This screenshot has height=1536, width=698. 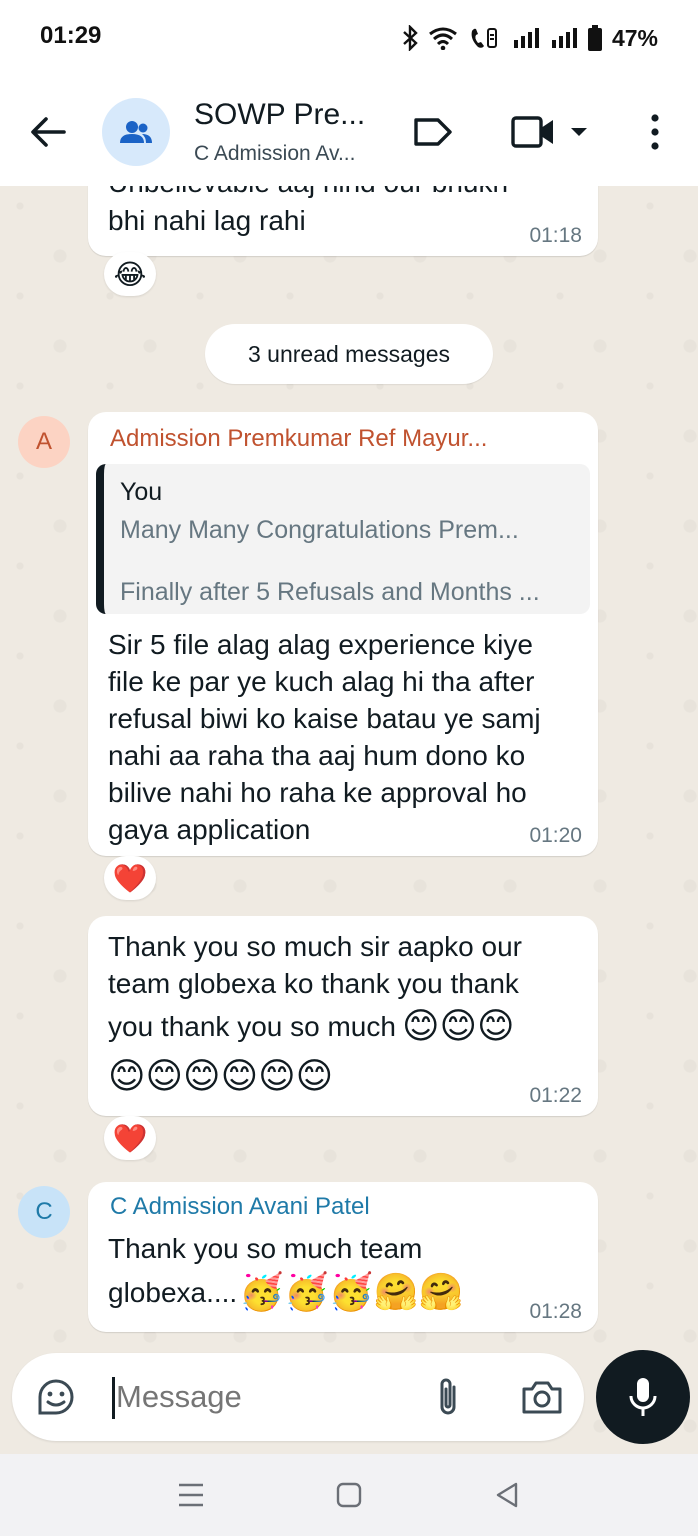 I want to click on message-line: nahi aa raha tha aaj hum dono ko, so click(x=317, y=755).